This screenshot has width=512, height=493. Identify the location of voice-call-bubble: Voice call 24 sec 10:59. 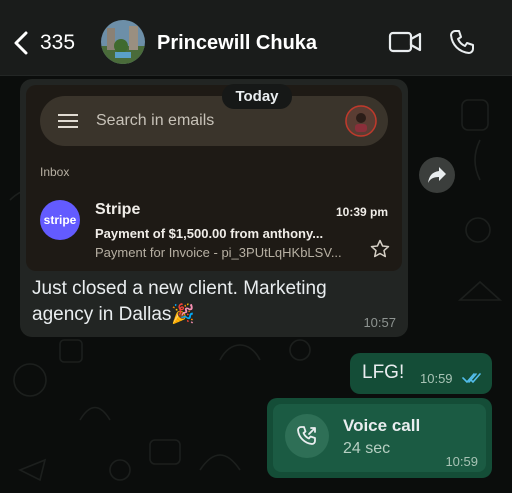
(379, 438).